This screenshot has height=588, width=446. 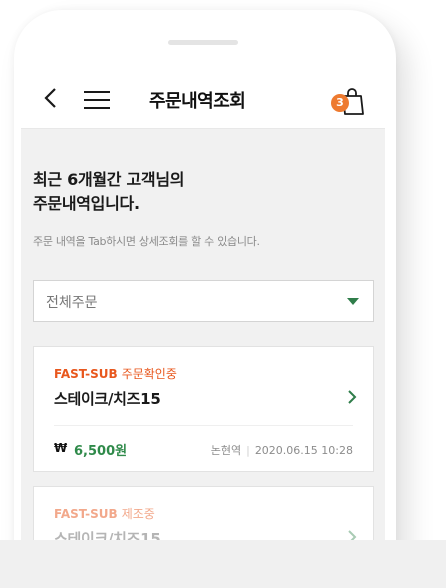 I want to click on order-meta: 논현역 | 2020.06.15 10:28, so click(x=282, y=450).